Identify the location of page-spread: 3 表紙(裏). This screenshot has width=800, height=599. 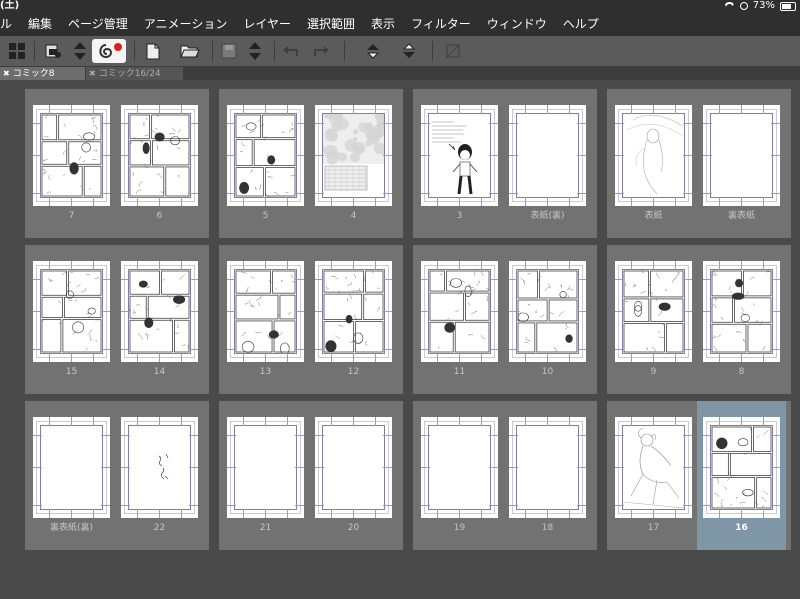
(505, 163).